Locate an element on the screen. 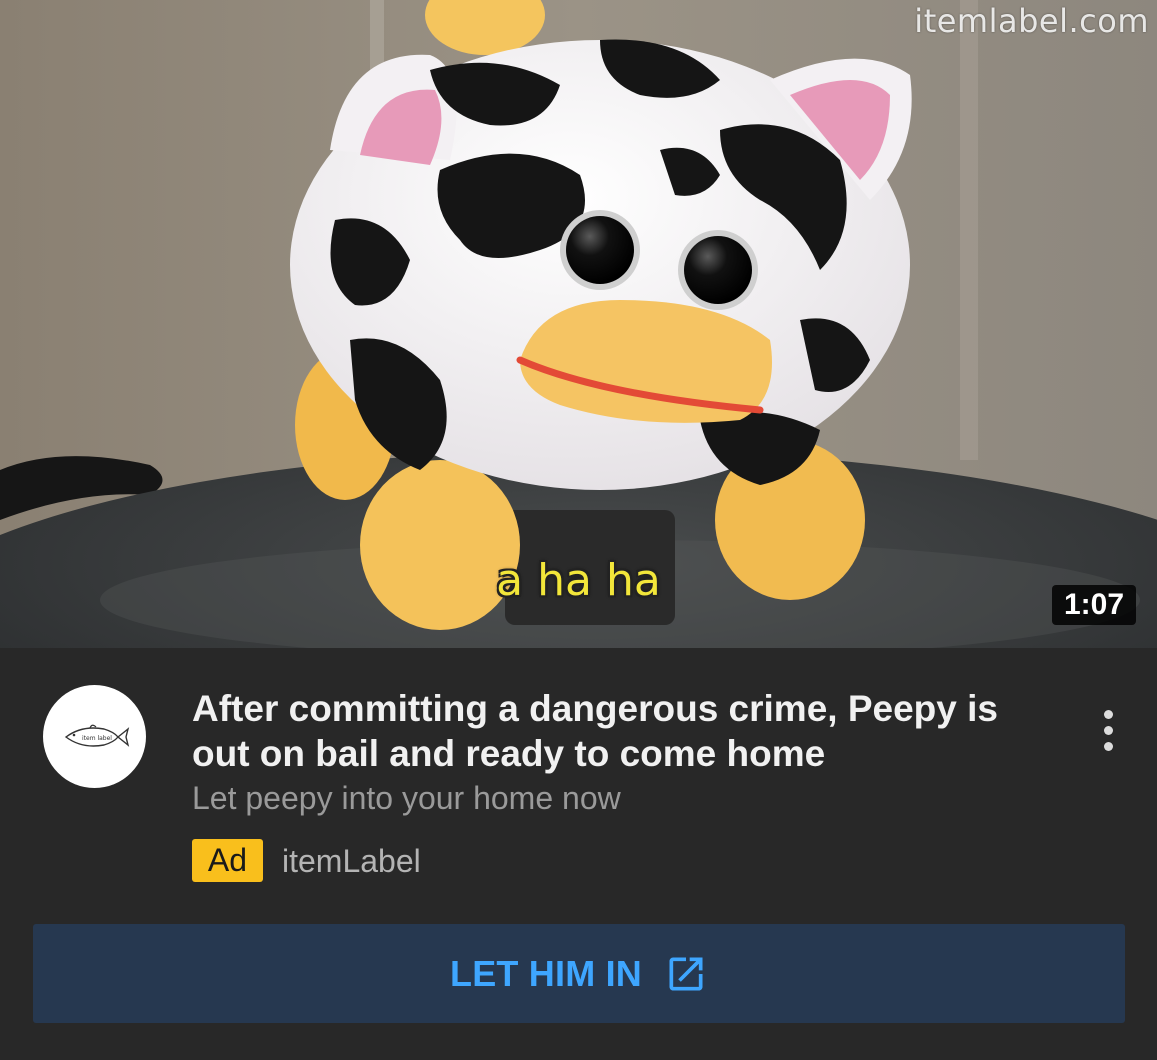  duration-badge: 1:07 is located at coordinates (1093, 605).